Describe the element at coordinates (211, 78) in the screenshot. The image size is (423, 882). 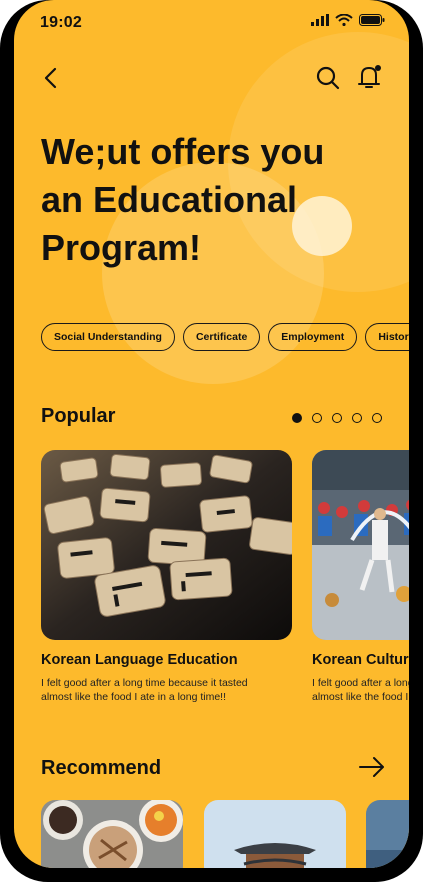
I see `top-nav` at that location.